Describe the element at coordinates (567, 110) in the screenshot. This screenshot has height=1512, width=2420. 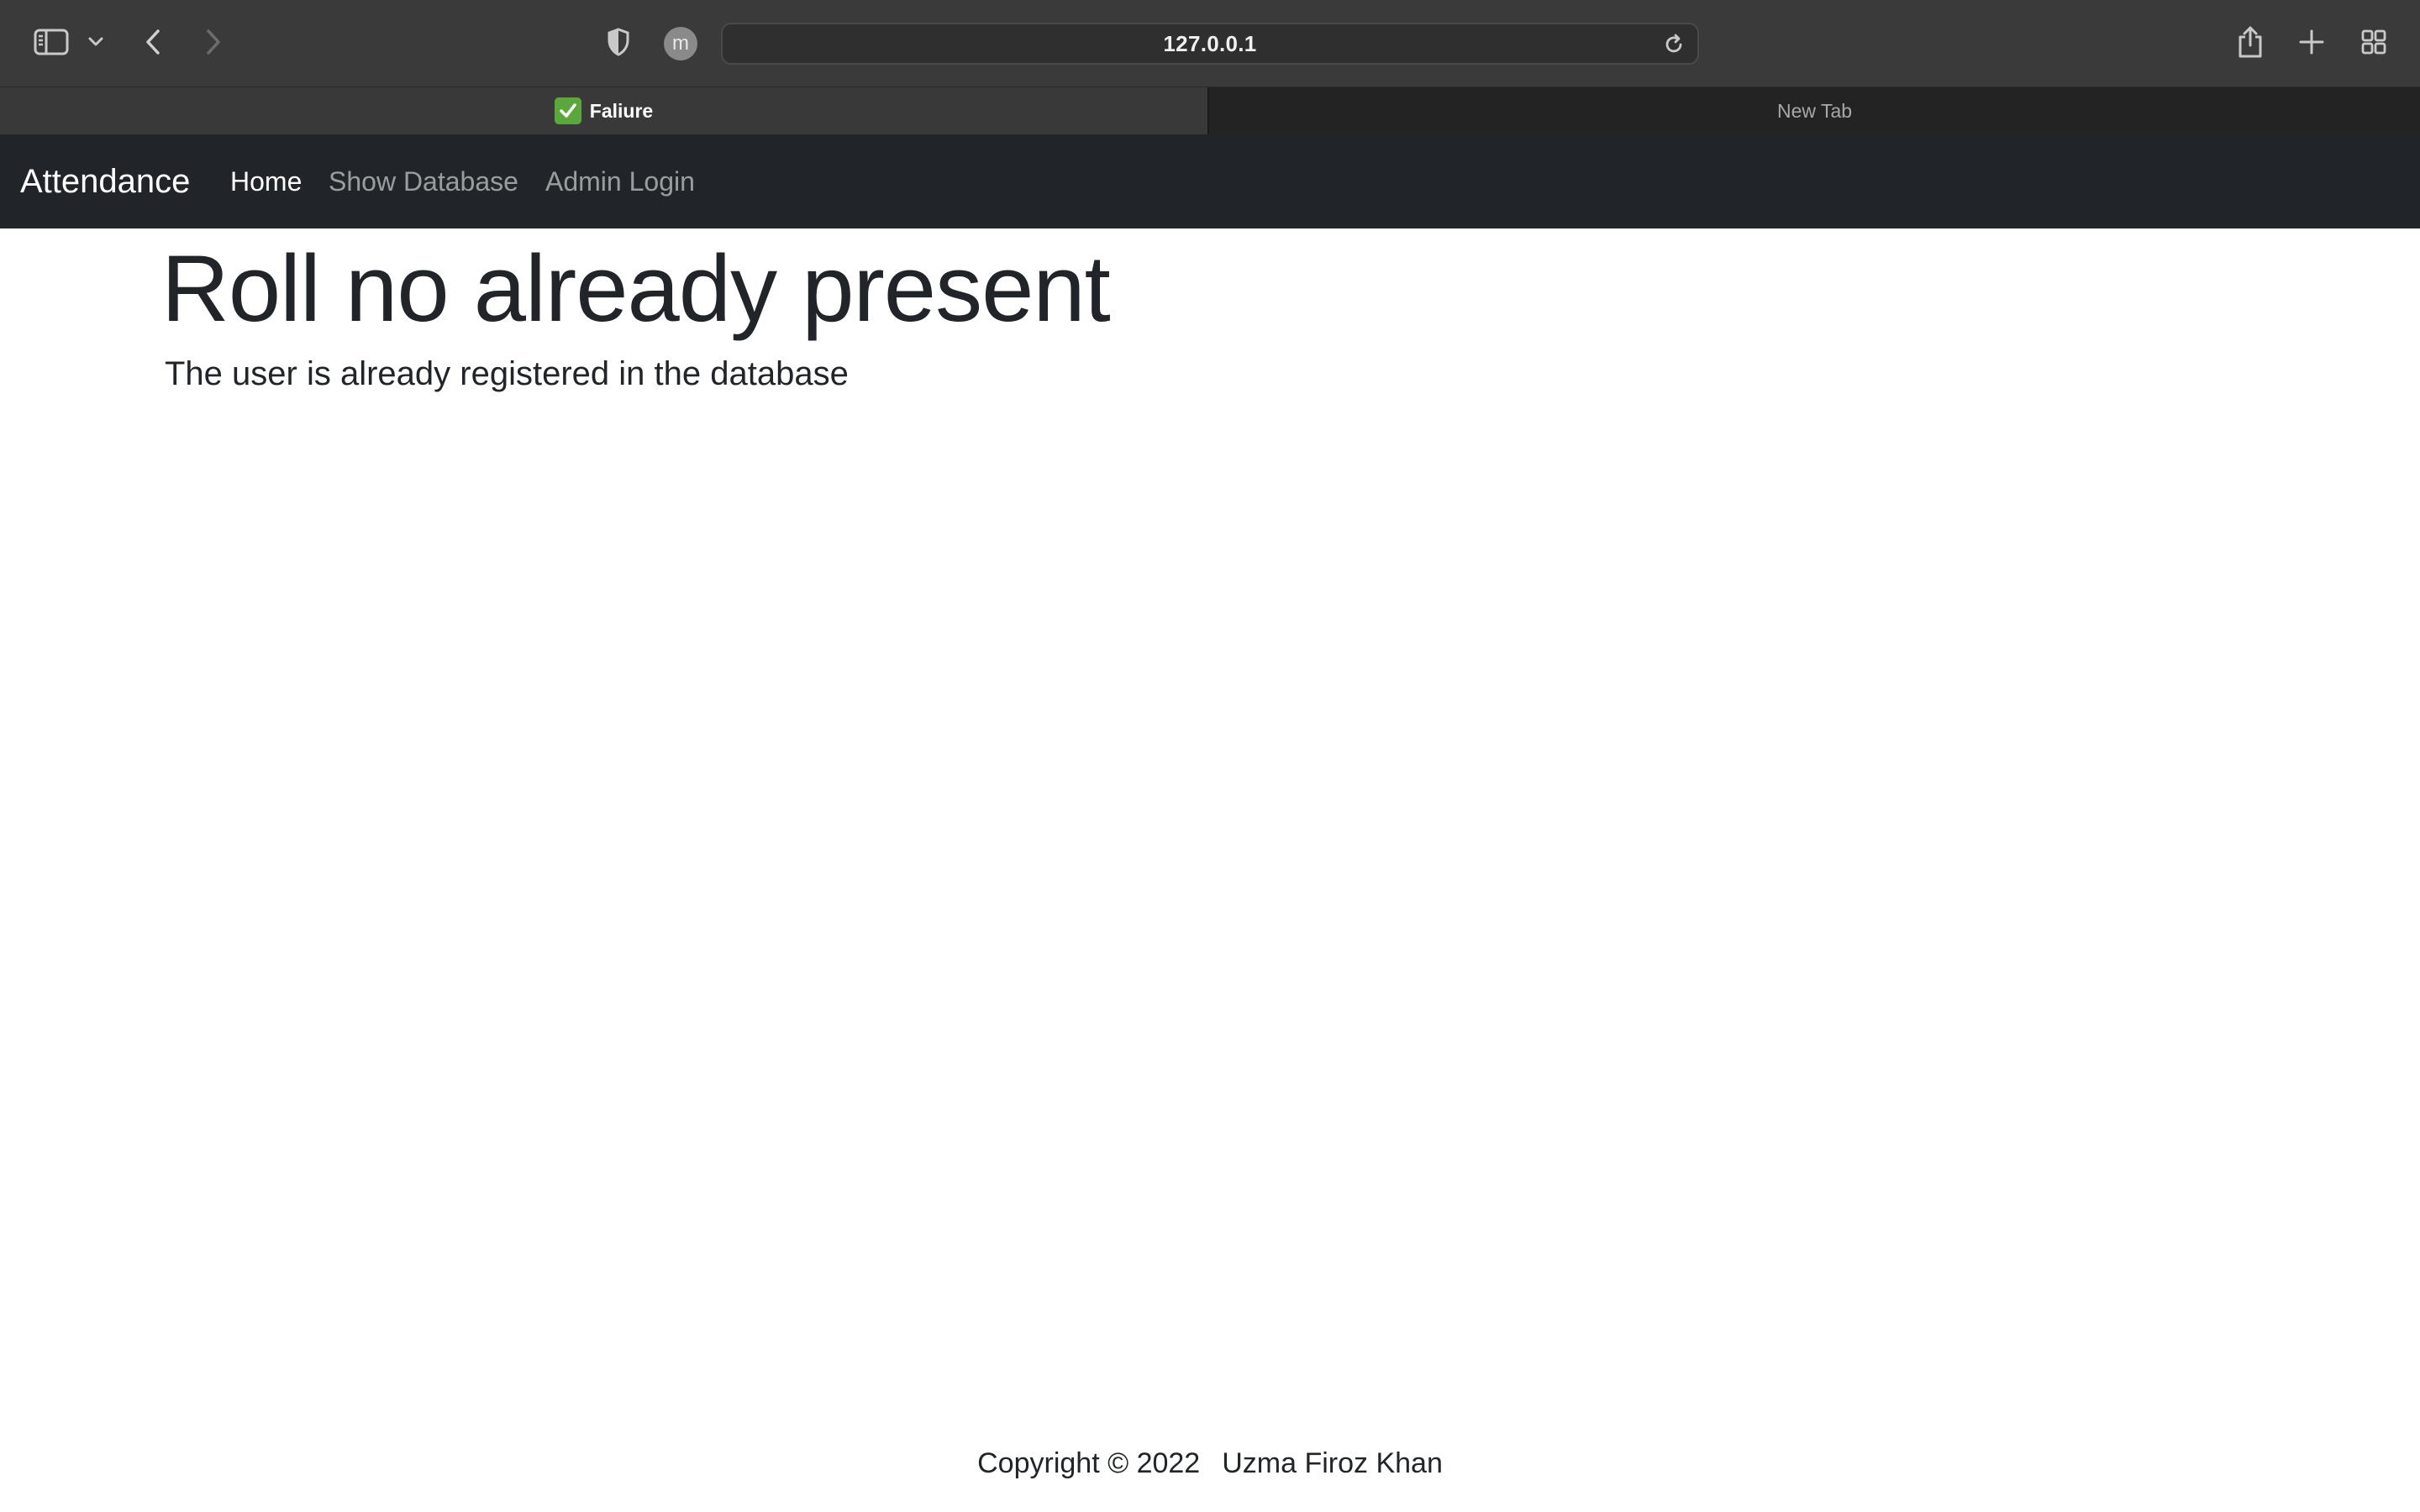
I see `check-icon` at that location.